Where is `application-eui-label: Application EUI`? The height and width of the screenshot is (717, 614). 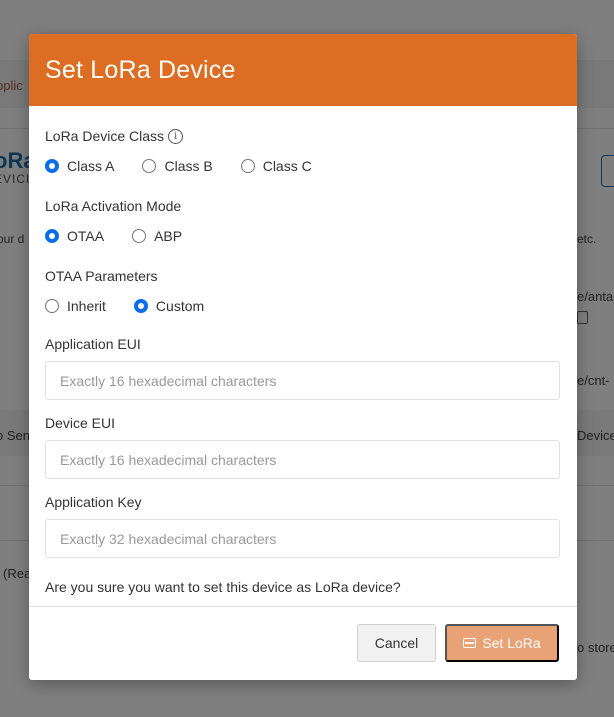
application-eui-label: Application EUI is located at coordinates (93, 344).